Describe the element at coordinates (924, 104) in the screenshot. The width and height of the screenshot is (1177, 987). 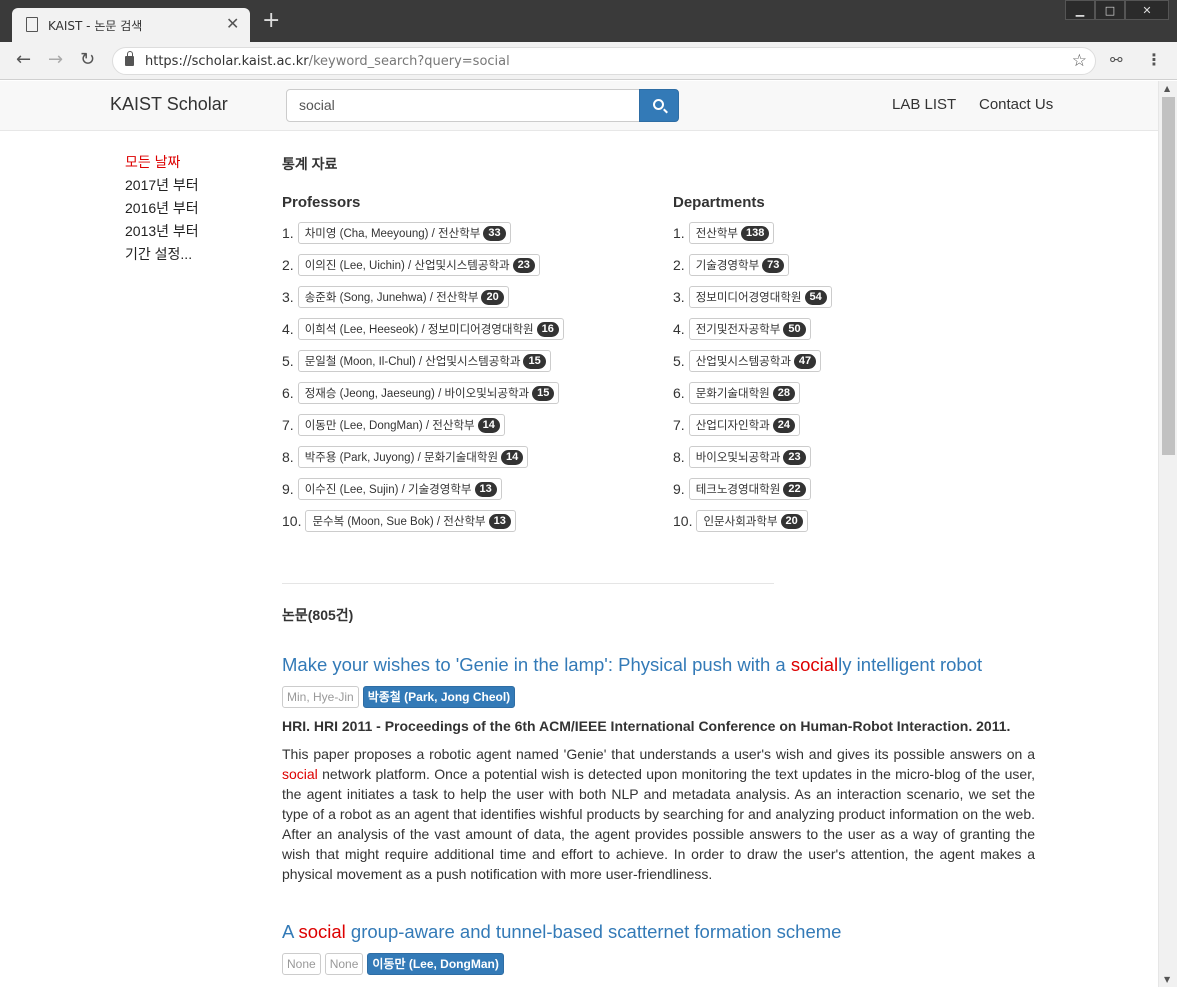
I see `nav-lab-list: LAB LIST` at that location.